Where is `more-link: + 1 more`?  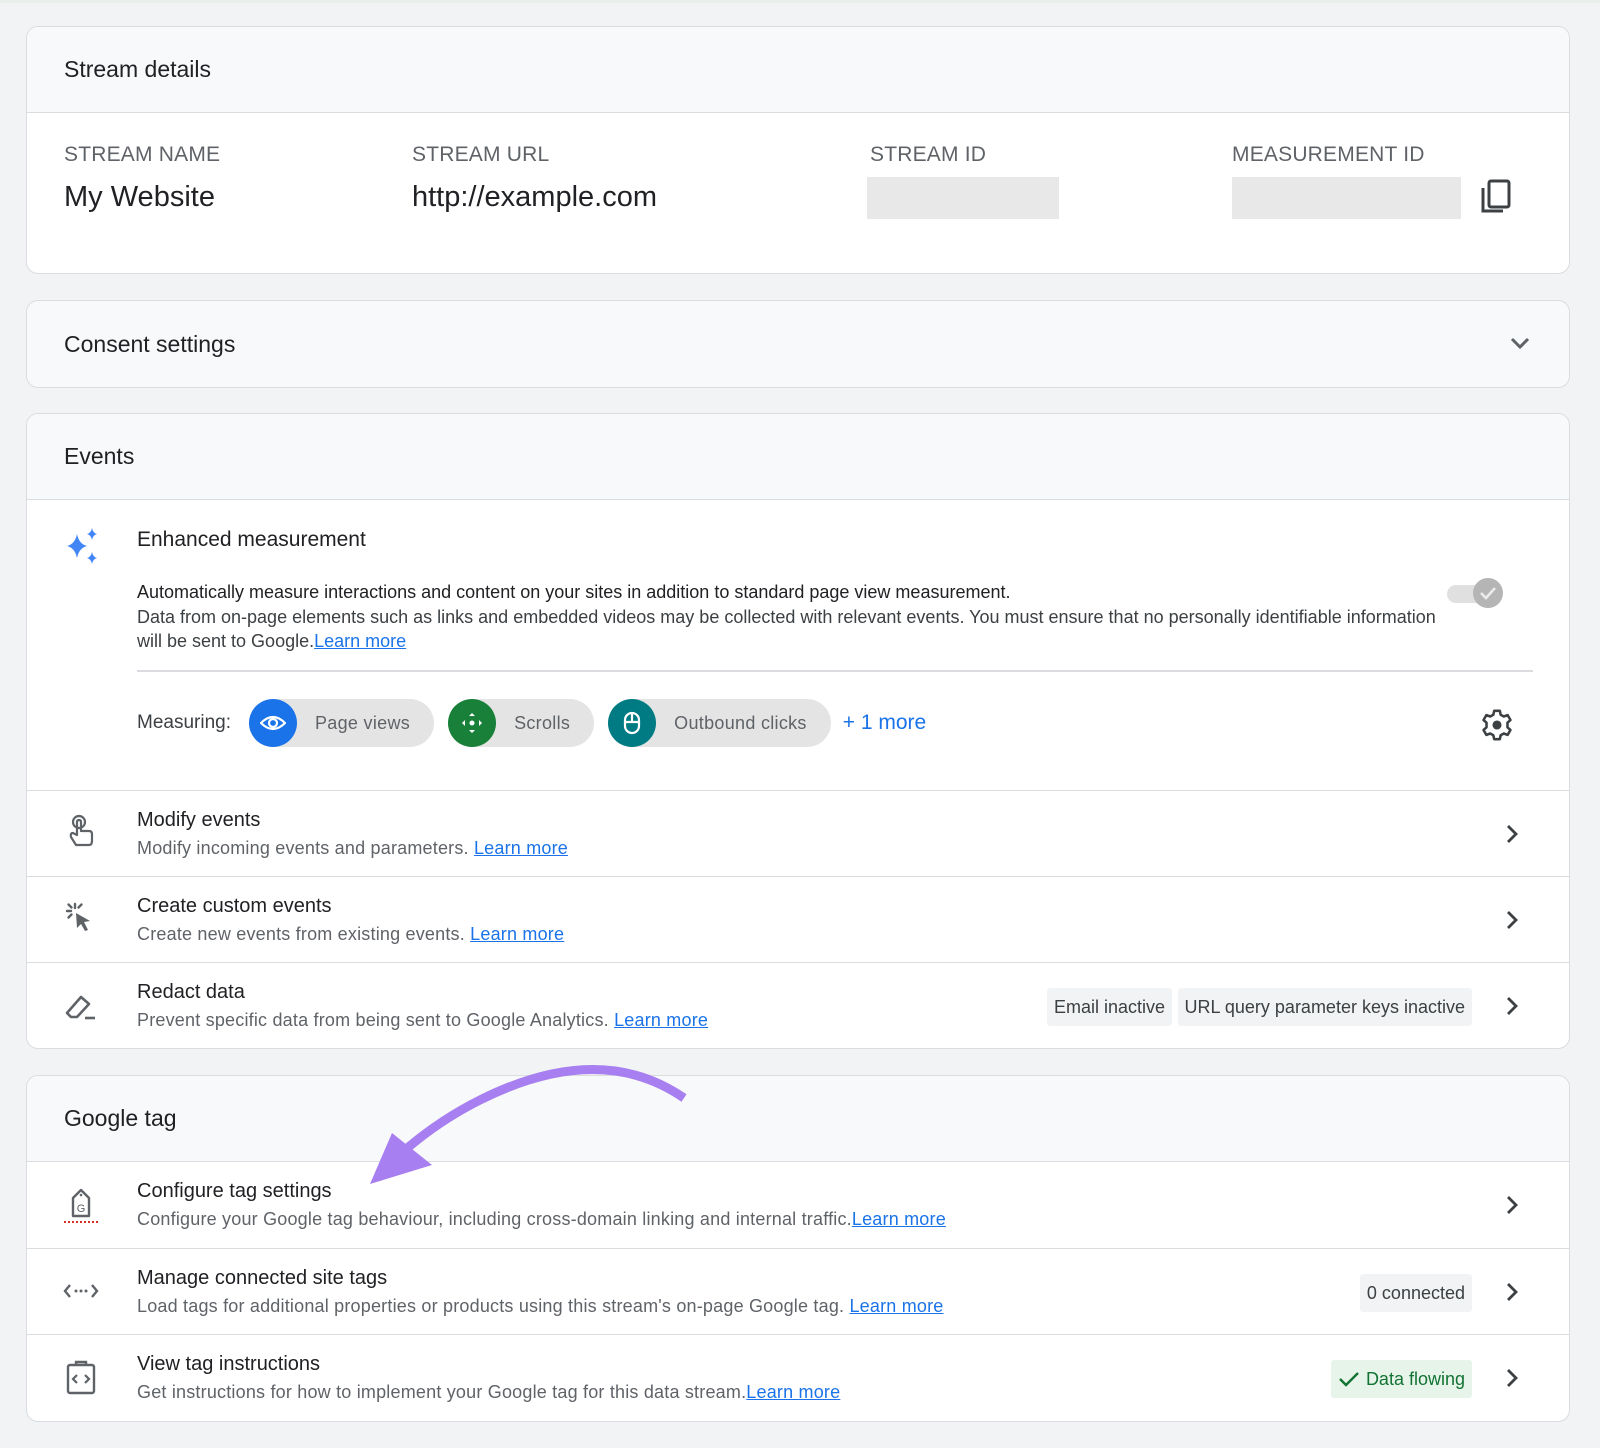 more-link: + 1 more is located at coordinates (884, 723).